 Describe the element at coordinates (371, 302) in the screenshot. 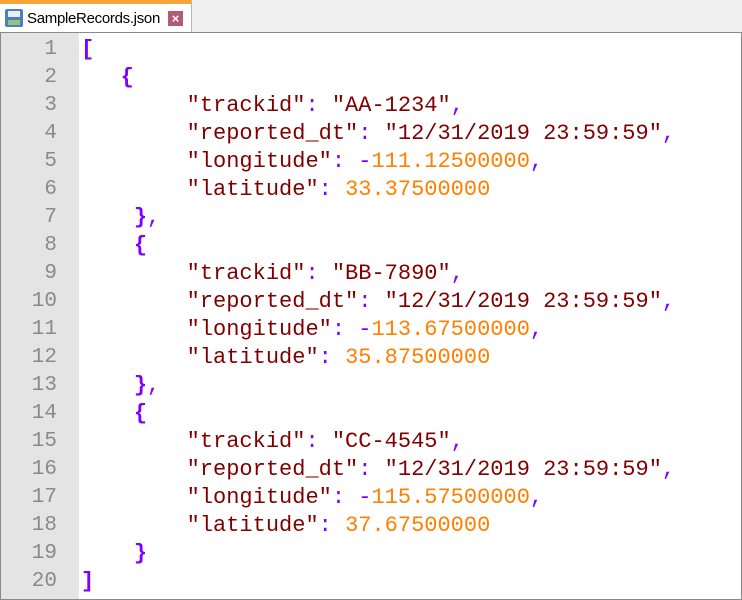

I see `code-line: 10 "reported_dt": "12/31/2019 23:59:59",` at that location.